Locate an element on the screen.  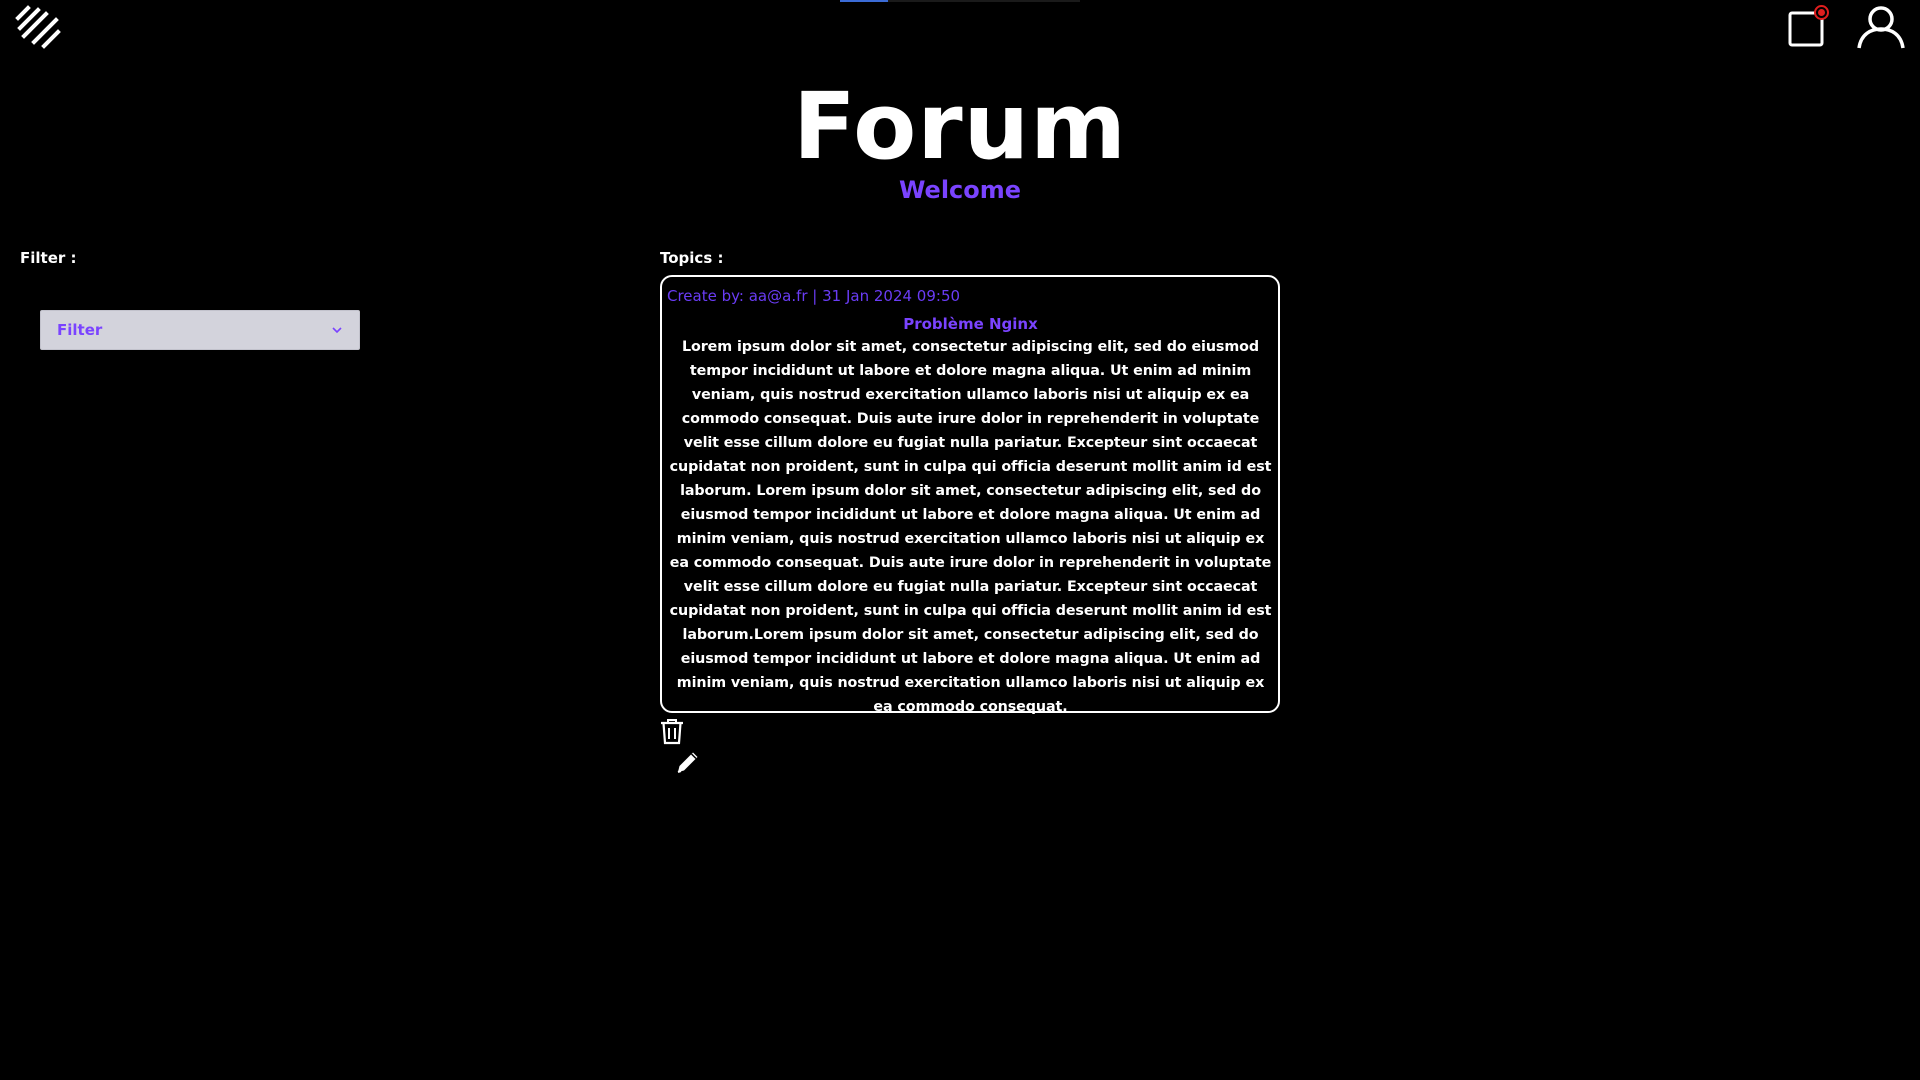
trash-icon is located at coordinates (672, 731).